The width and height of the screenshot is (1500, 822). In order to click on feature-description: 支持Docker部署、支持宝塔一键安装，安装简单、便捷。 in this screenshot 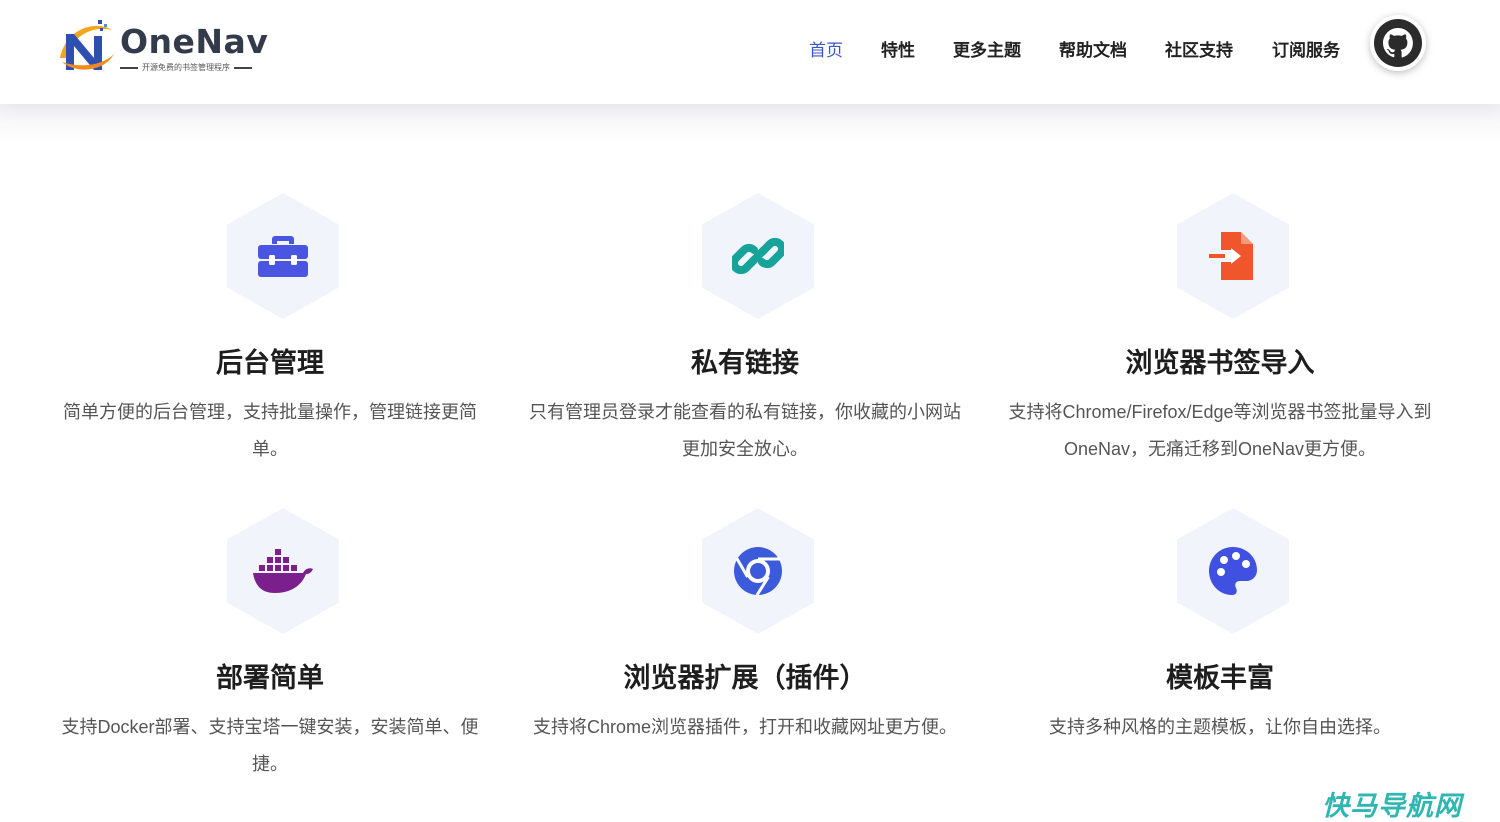, I will do `click(270, 745)`.